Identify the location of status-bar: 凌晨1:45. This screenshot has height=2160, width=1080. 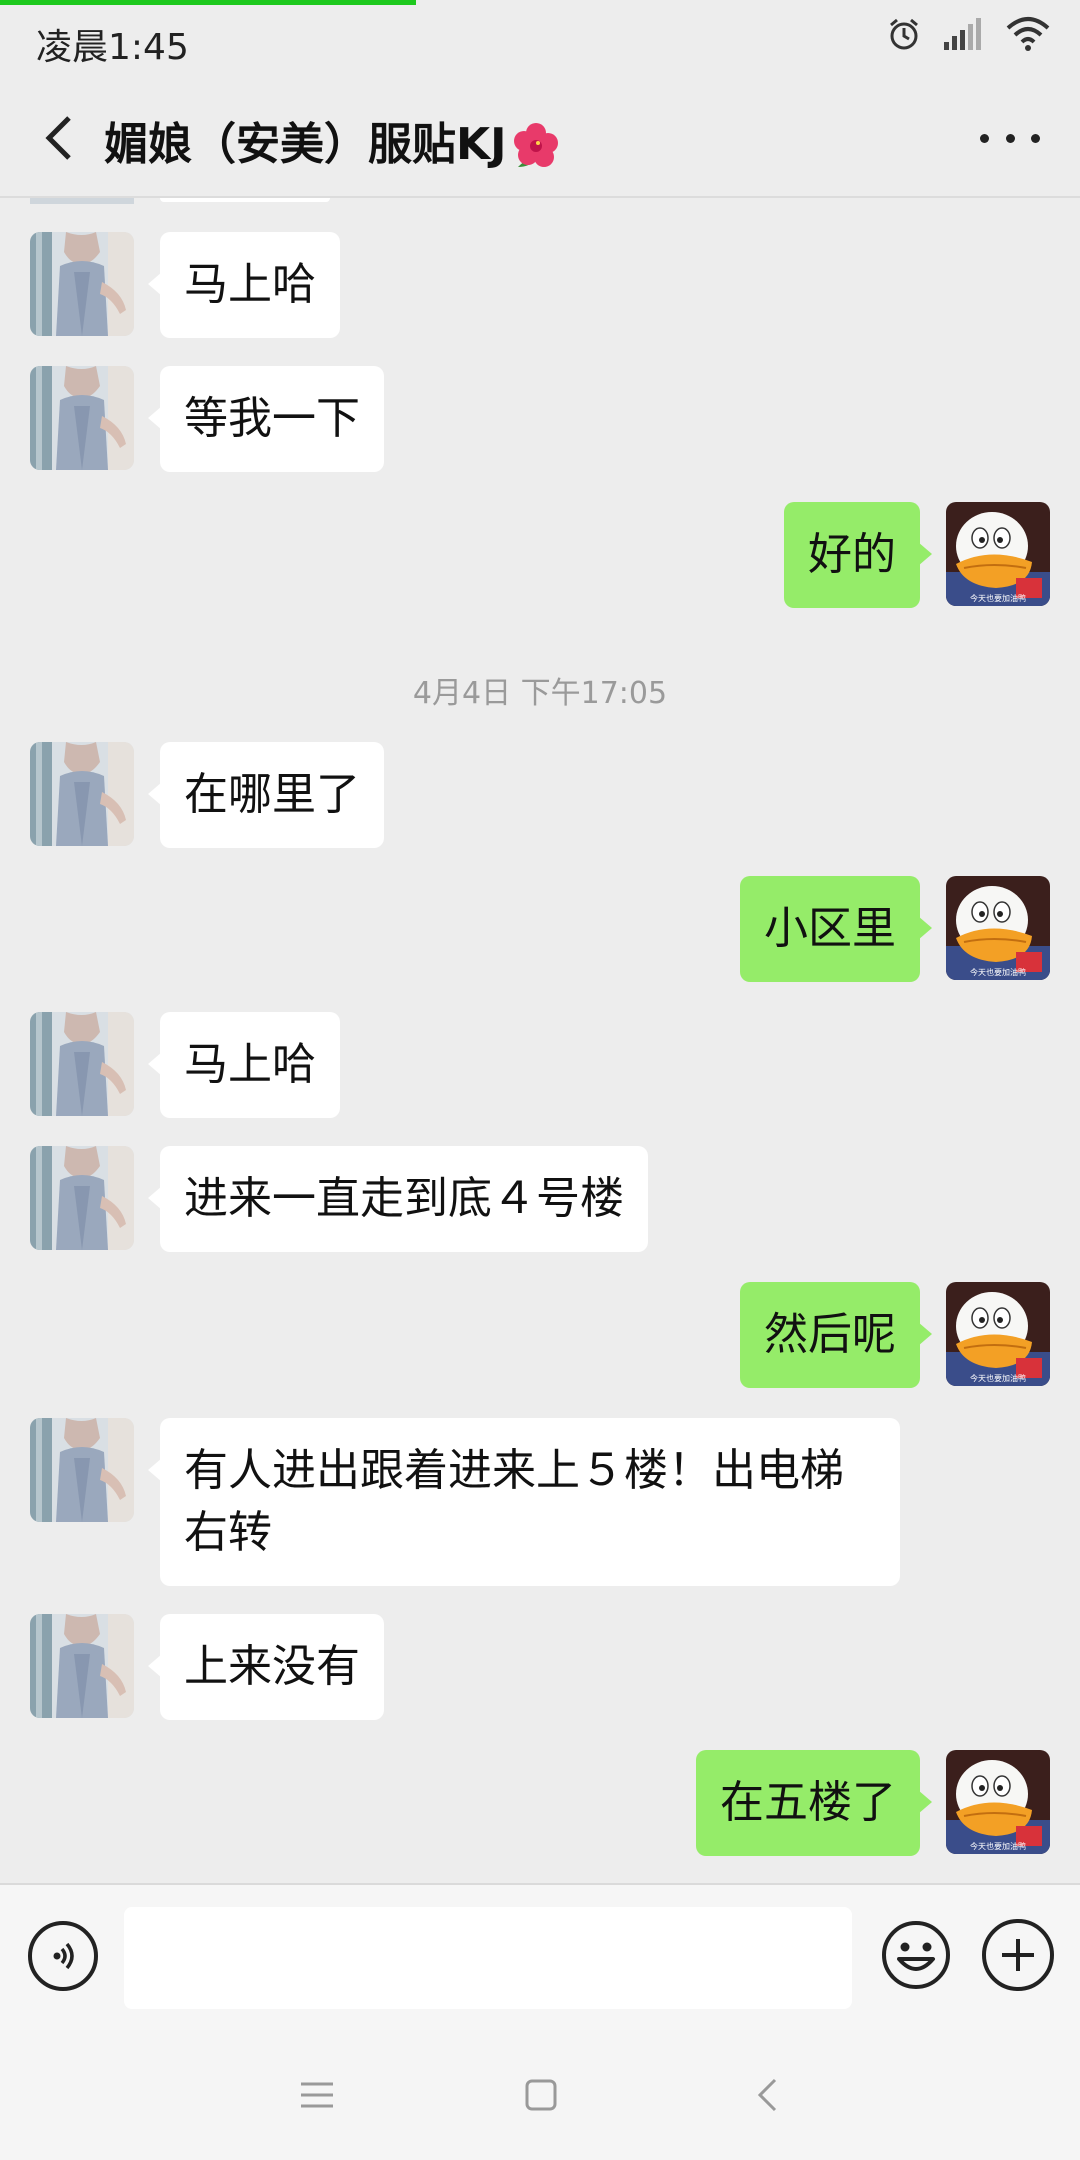
(540, 39).